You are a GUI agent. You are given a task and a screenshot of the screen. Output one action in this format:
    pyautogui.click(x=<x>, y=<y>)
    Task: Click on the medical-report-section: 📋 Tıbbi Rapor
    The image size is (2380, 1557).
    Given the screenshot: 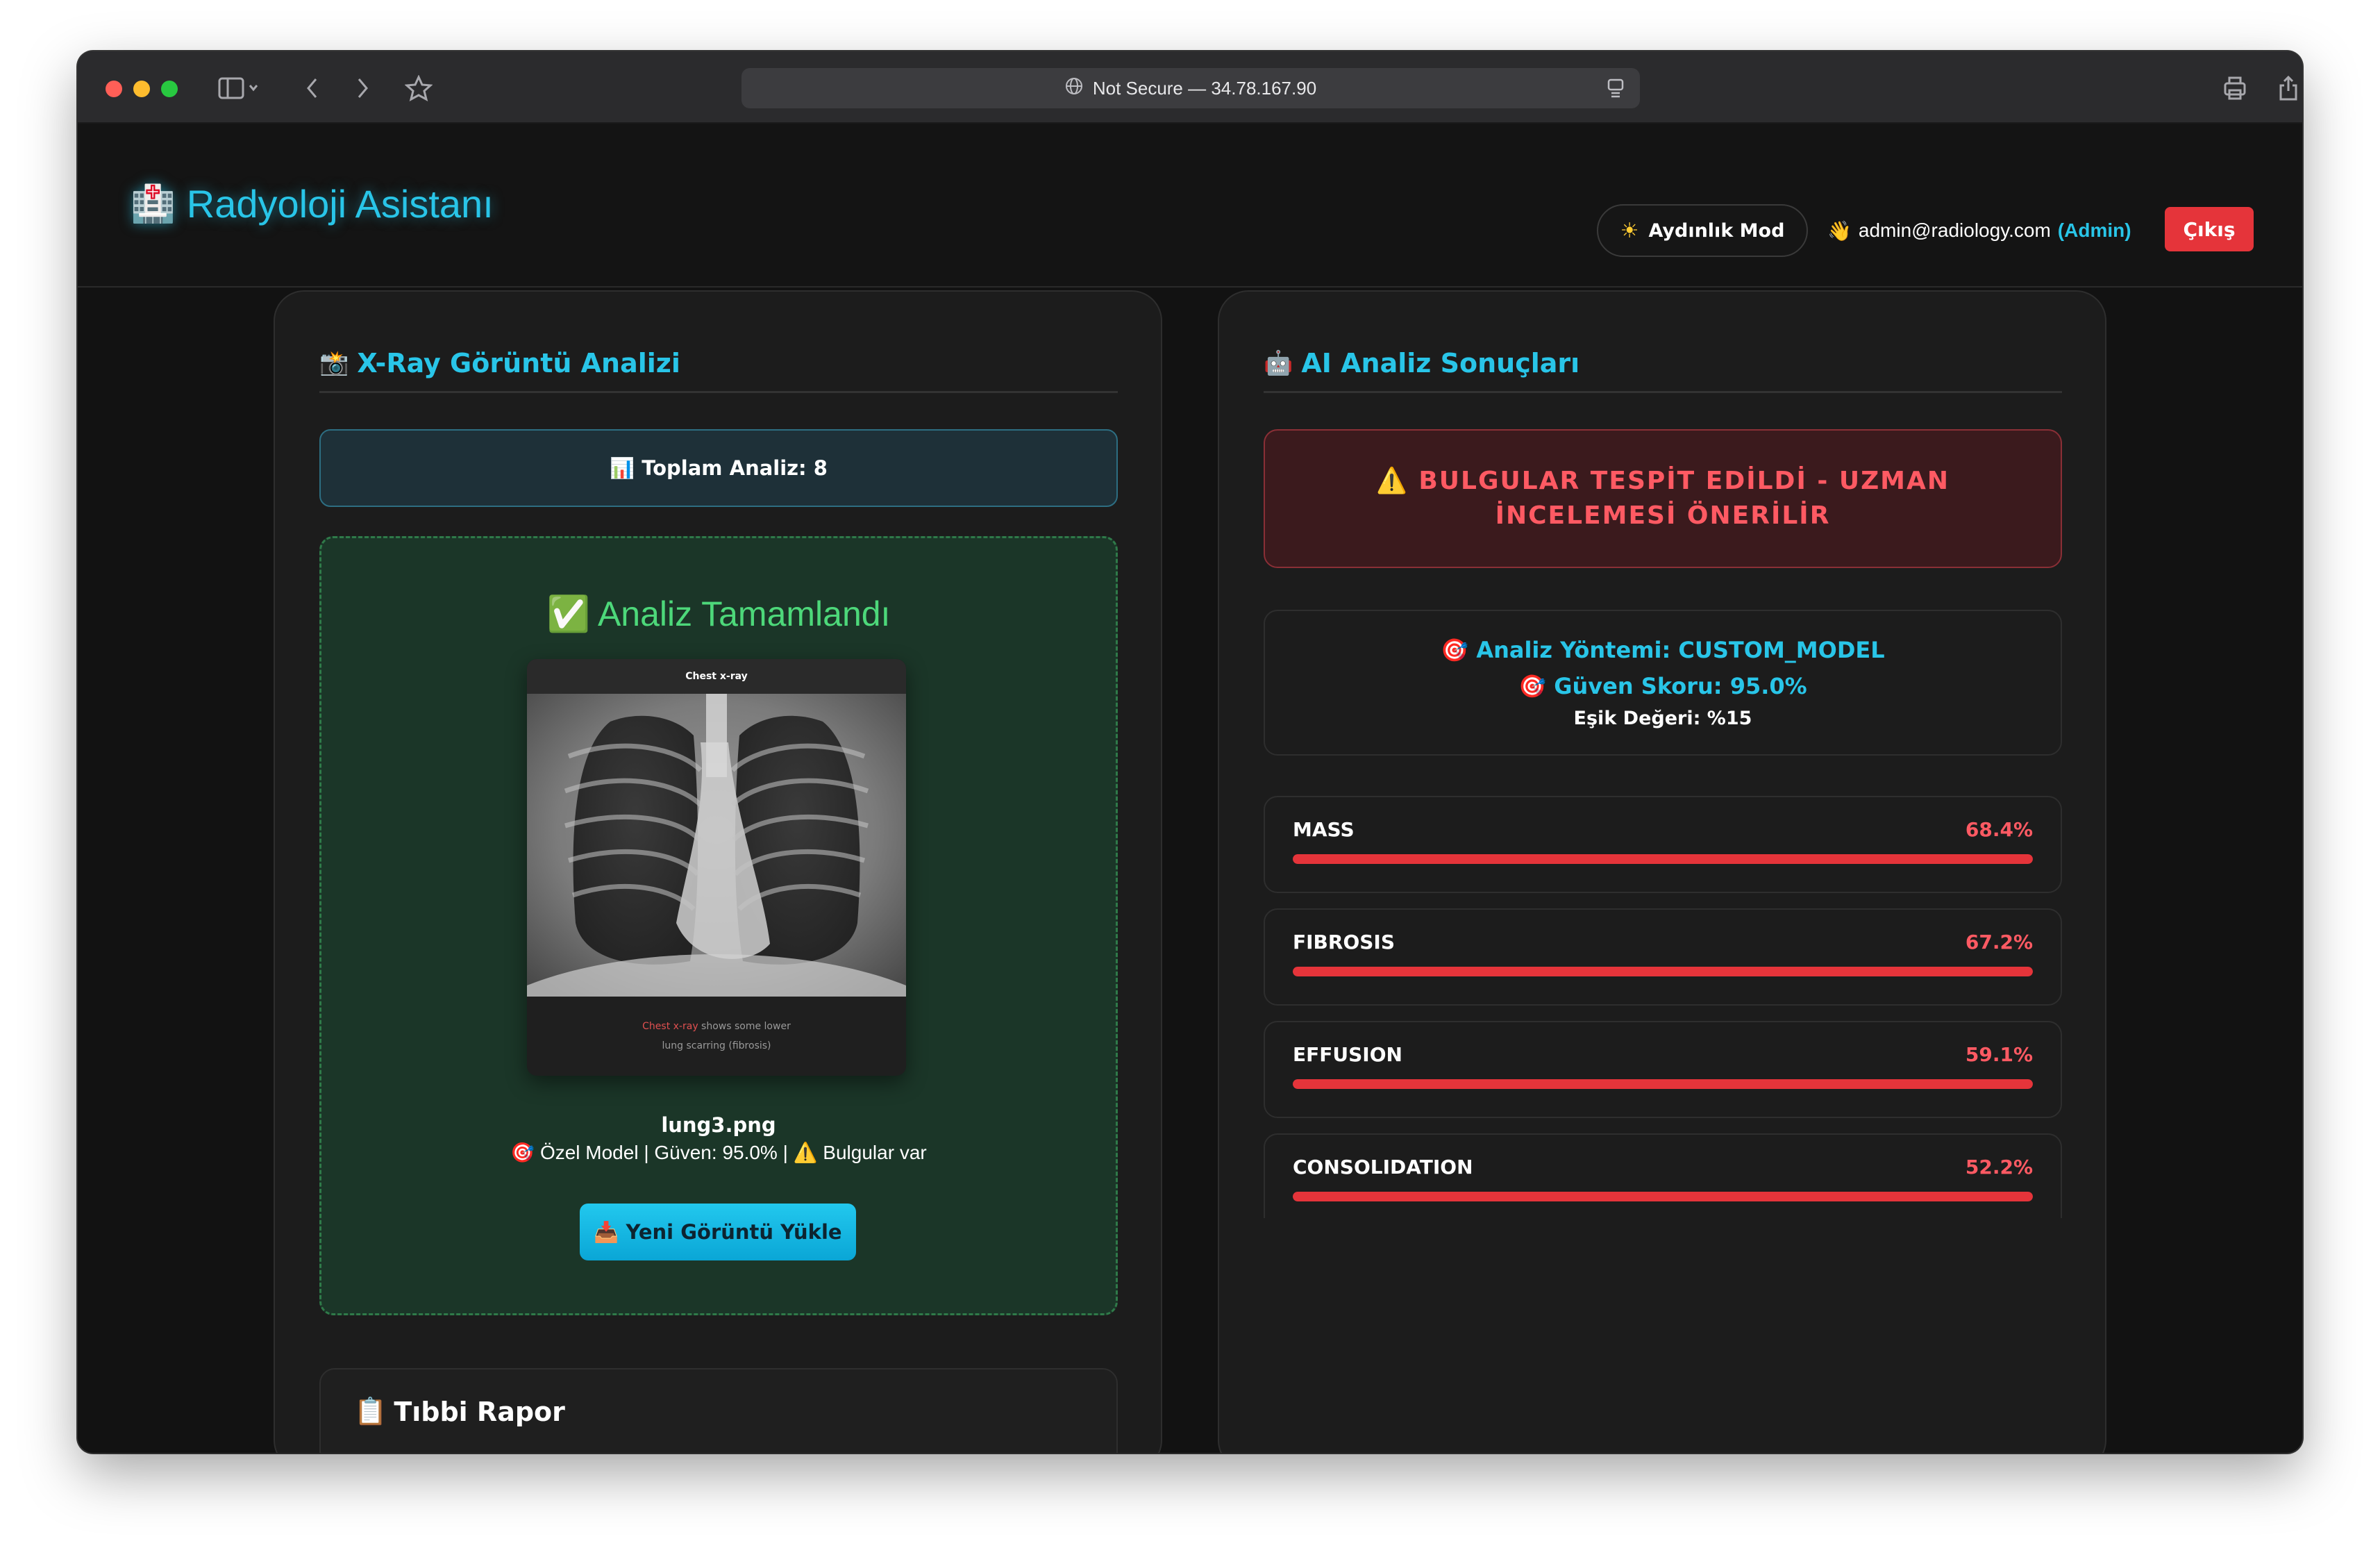 What is the action you would take?
    pyautogui.click(x=718, y=1410)
    